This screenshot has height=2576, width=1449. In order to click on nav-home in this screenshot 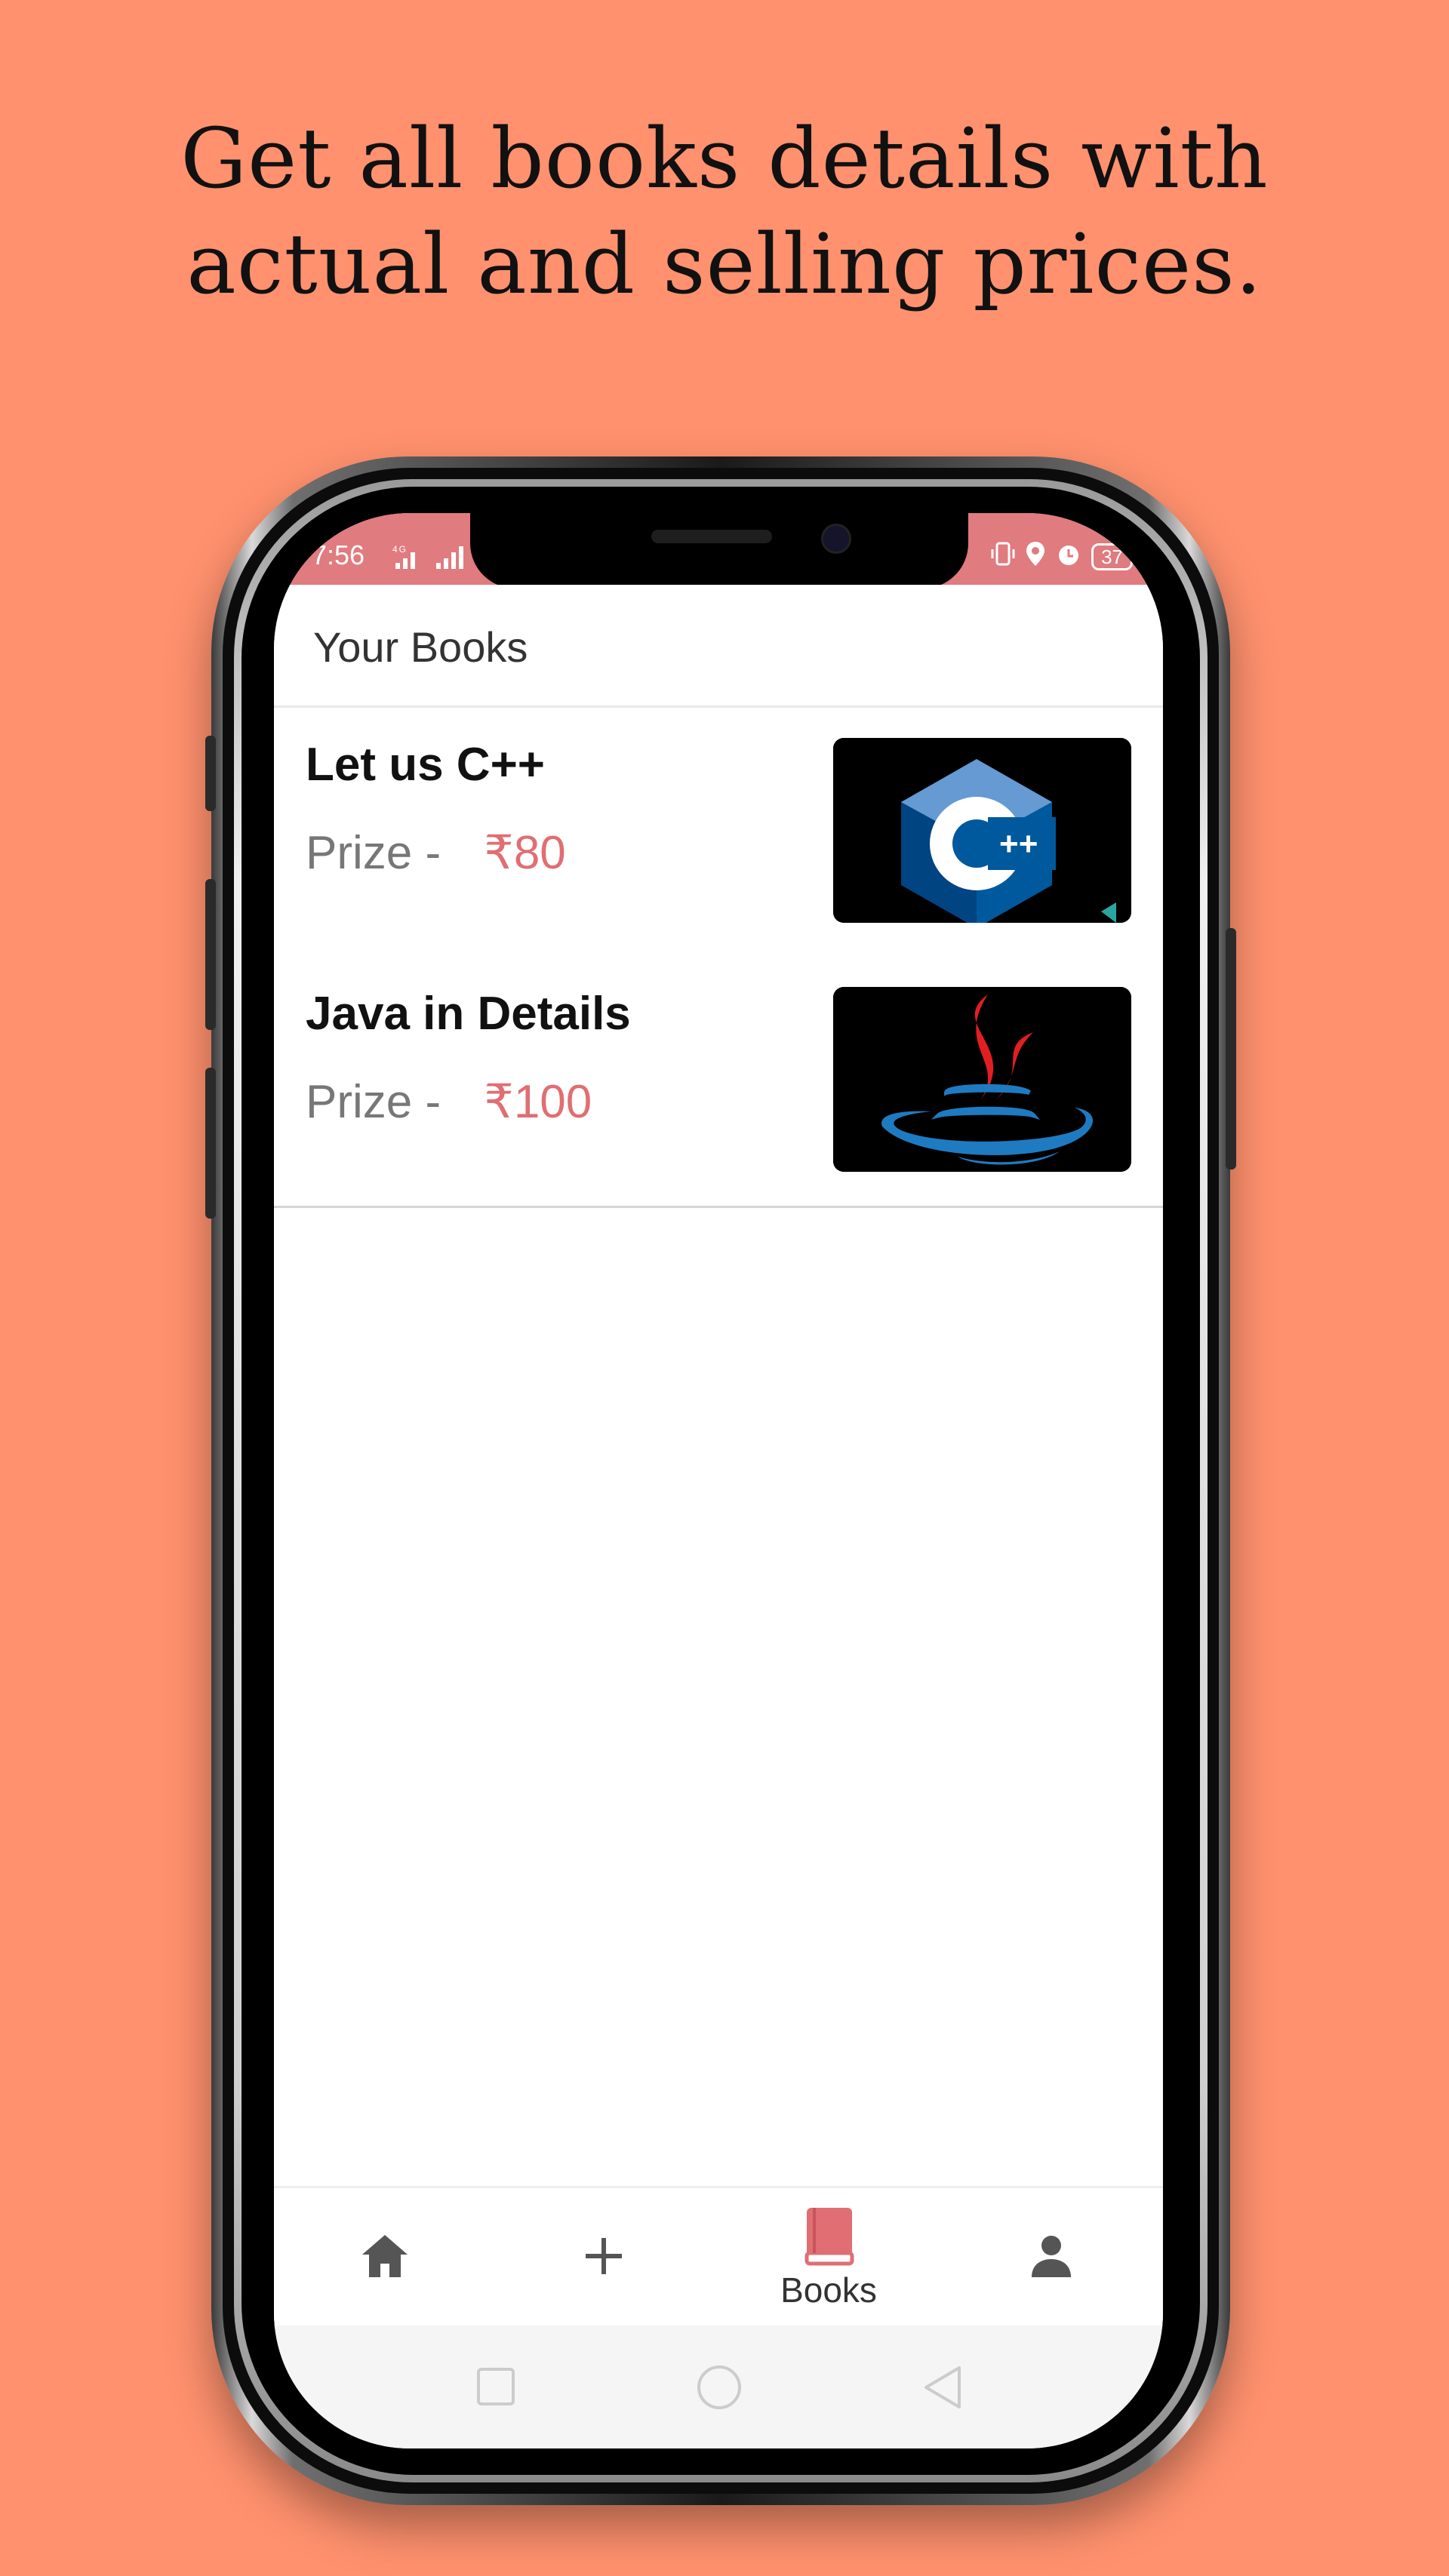, I will do `click(385, 2258)`.